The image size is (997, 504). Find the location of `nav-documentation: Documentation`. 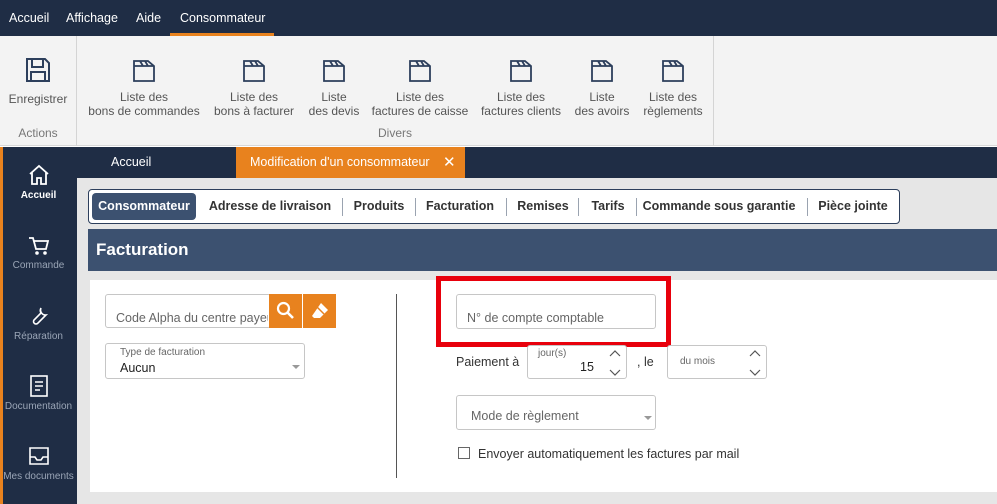

nav-documentation: Documentation is located at coordinates (38, 393).